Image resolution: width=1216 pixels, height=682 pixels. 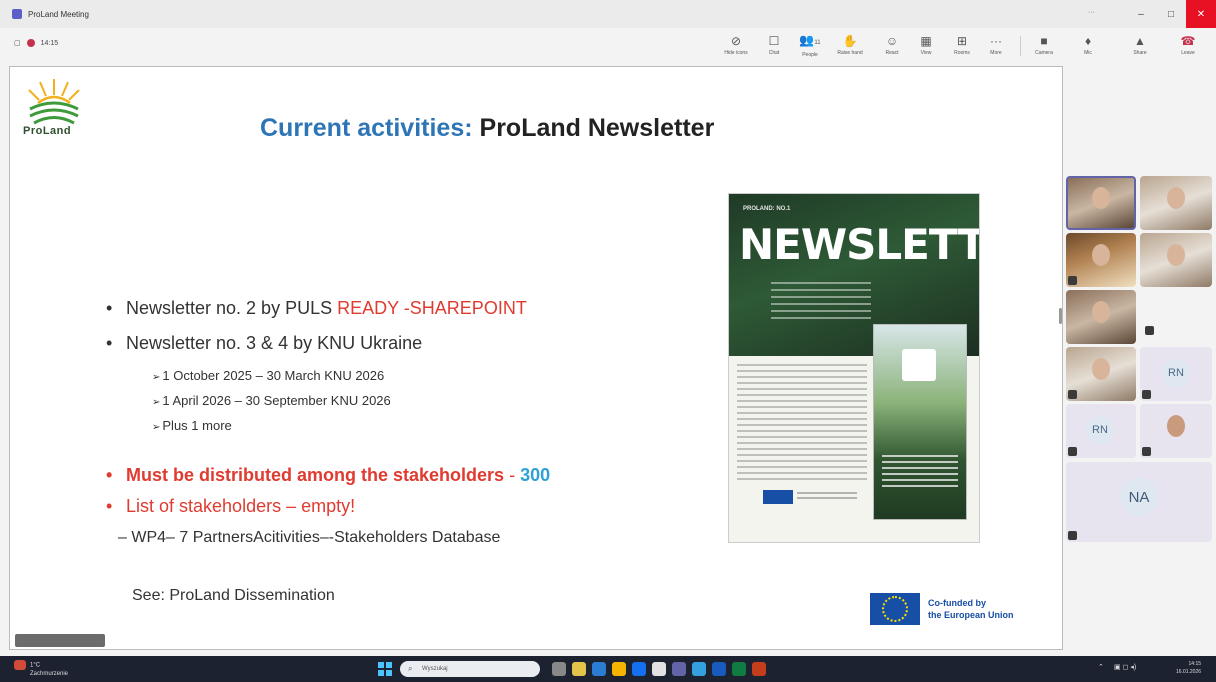 What do you see at coordinates (1188, 41) in the screenshot?
I see `phone-icon: ☎` at bounding box center [1188, 41].